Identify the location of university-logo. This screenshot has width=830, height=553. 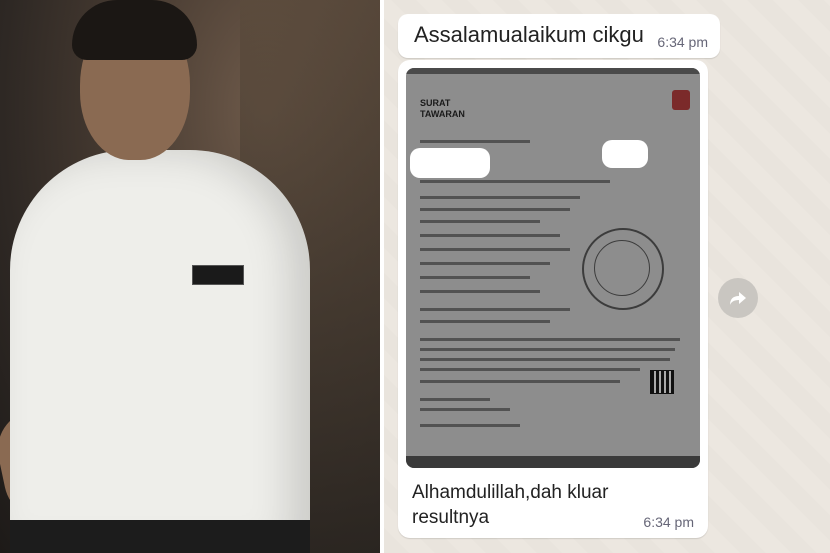
(681, 100).